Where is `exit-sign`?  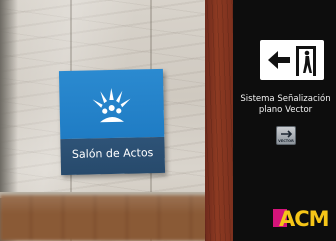 exit-sign is located at coordinates (292, 60).